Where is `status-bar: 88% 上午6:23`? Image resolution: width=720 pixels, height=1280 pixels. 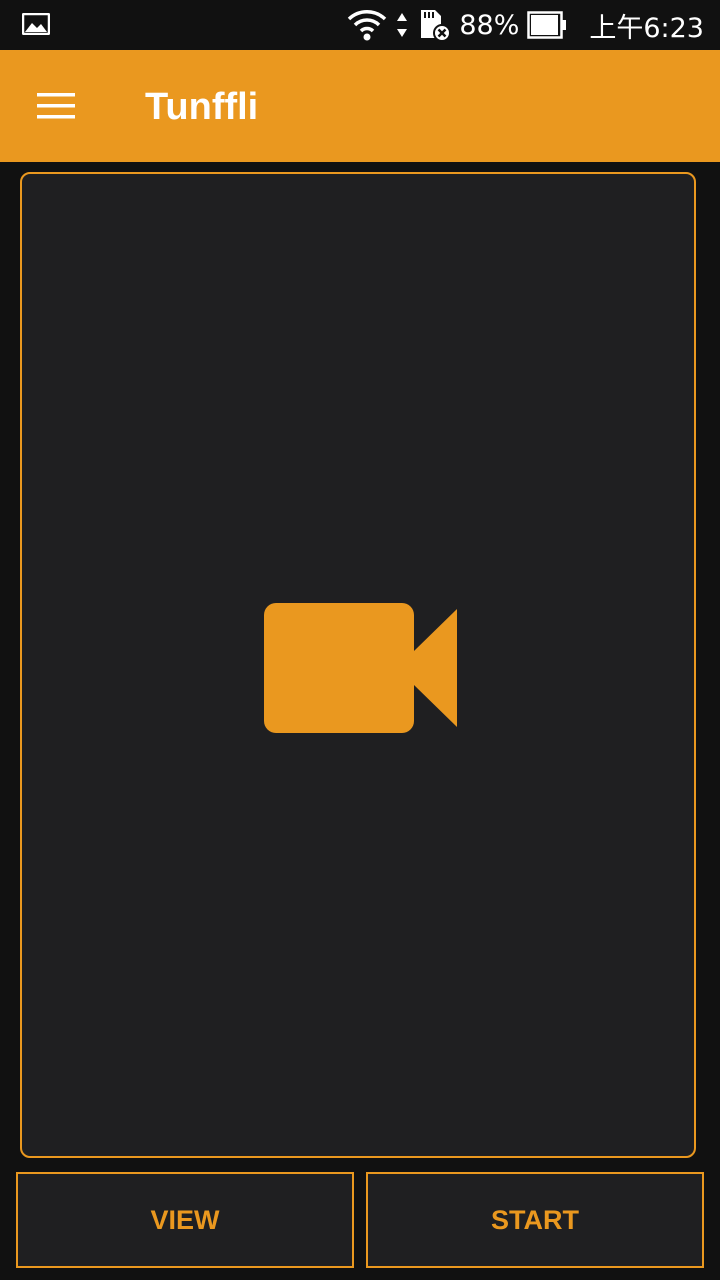 status-bar: 88% 上午6:23 is located at coordinates (360, 25).